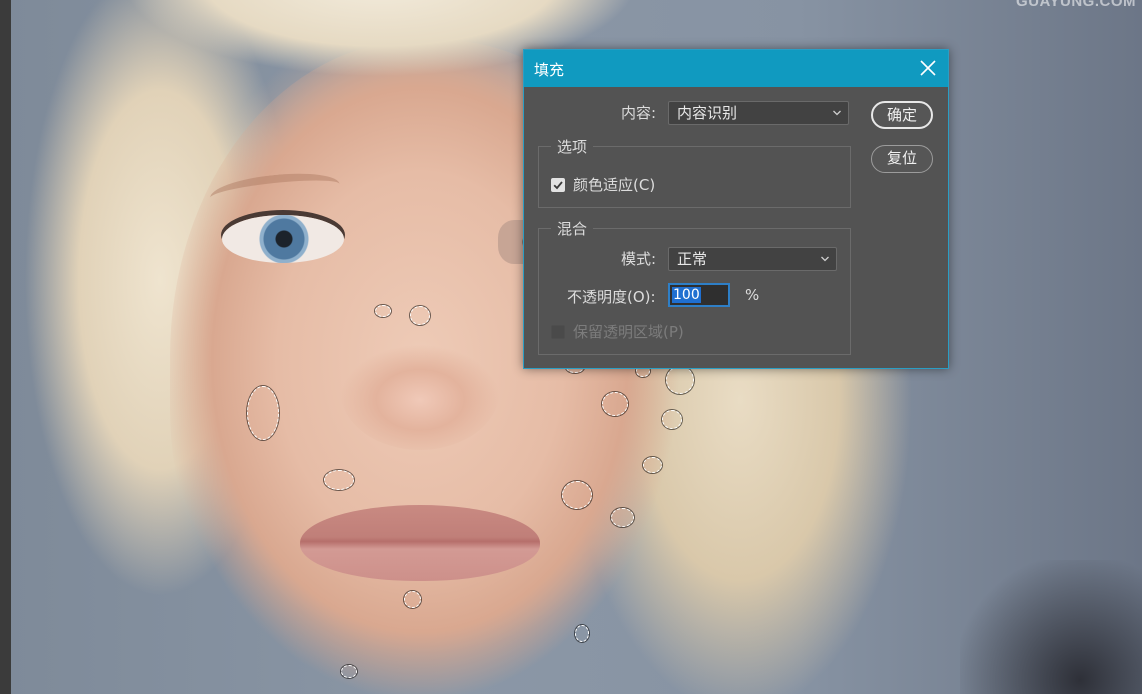  I want to click on content-select: 内容识别, so click(758, 113).